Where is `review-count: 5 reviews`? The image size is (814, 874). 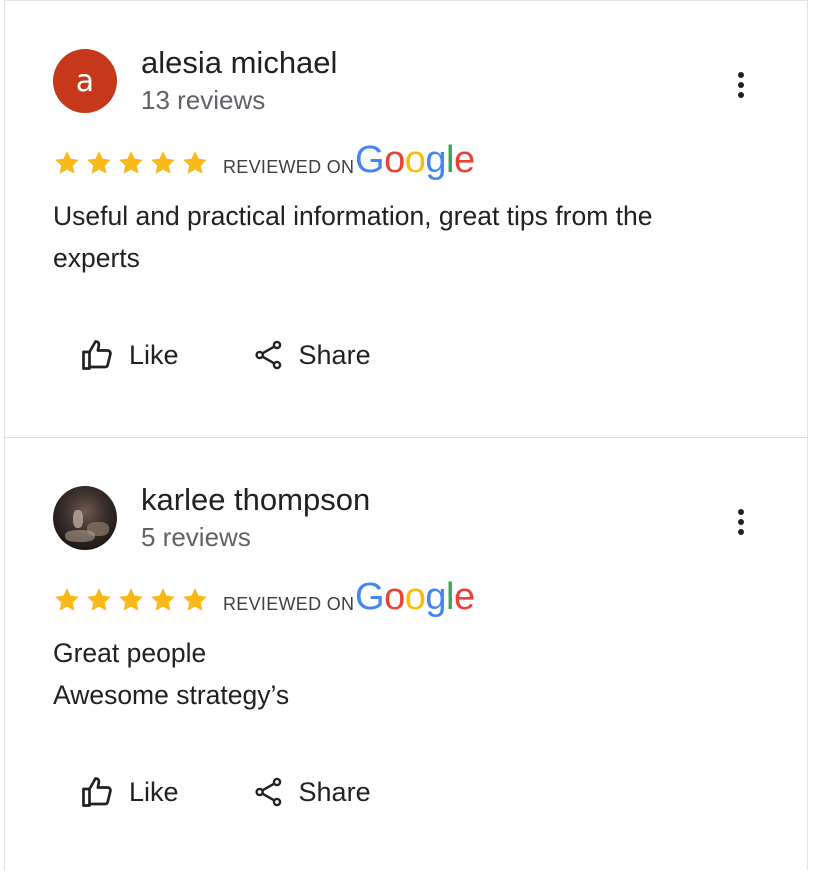 review-count: 5 reviews is located at coordinates (196, 537).